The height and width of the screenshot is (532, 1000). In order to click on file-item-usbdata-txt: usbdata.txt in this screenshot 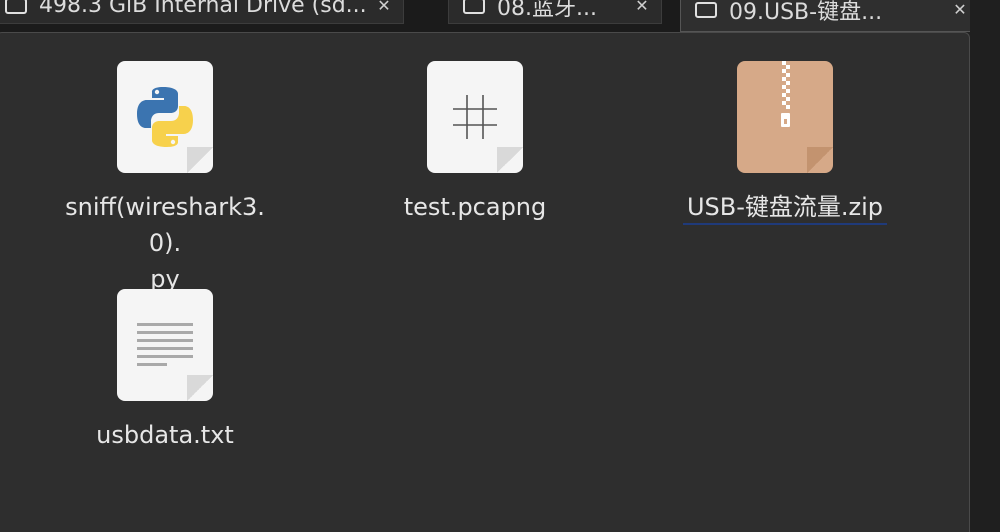, I will do `click(165, 371)`.